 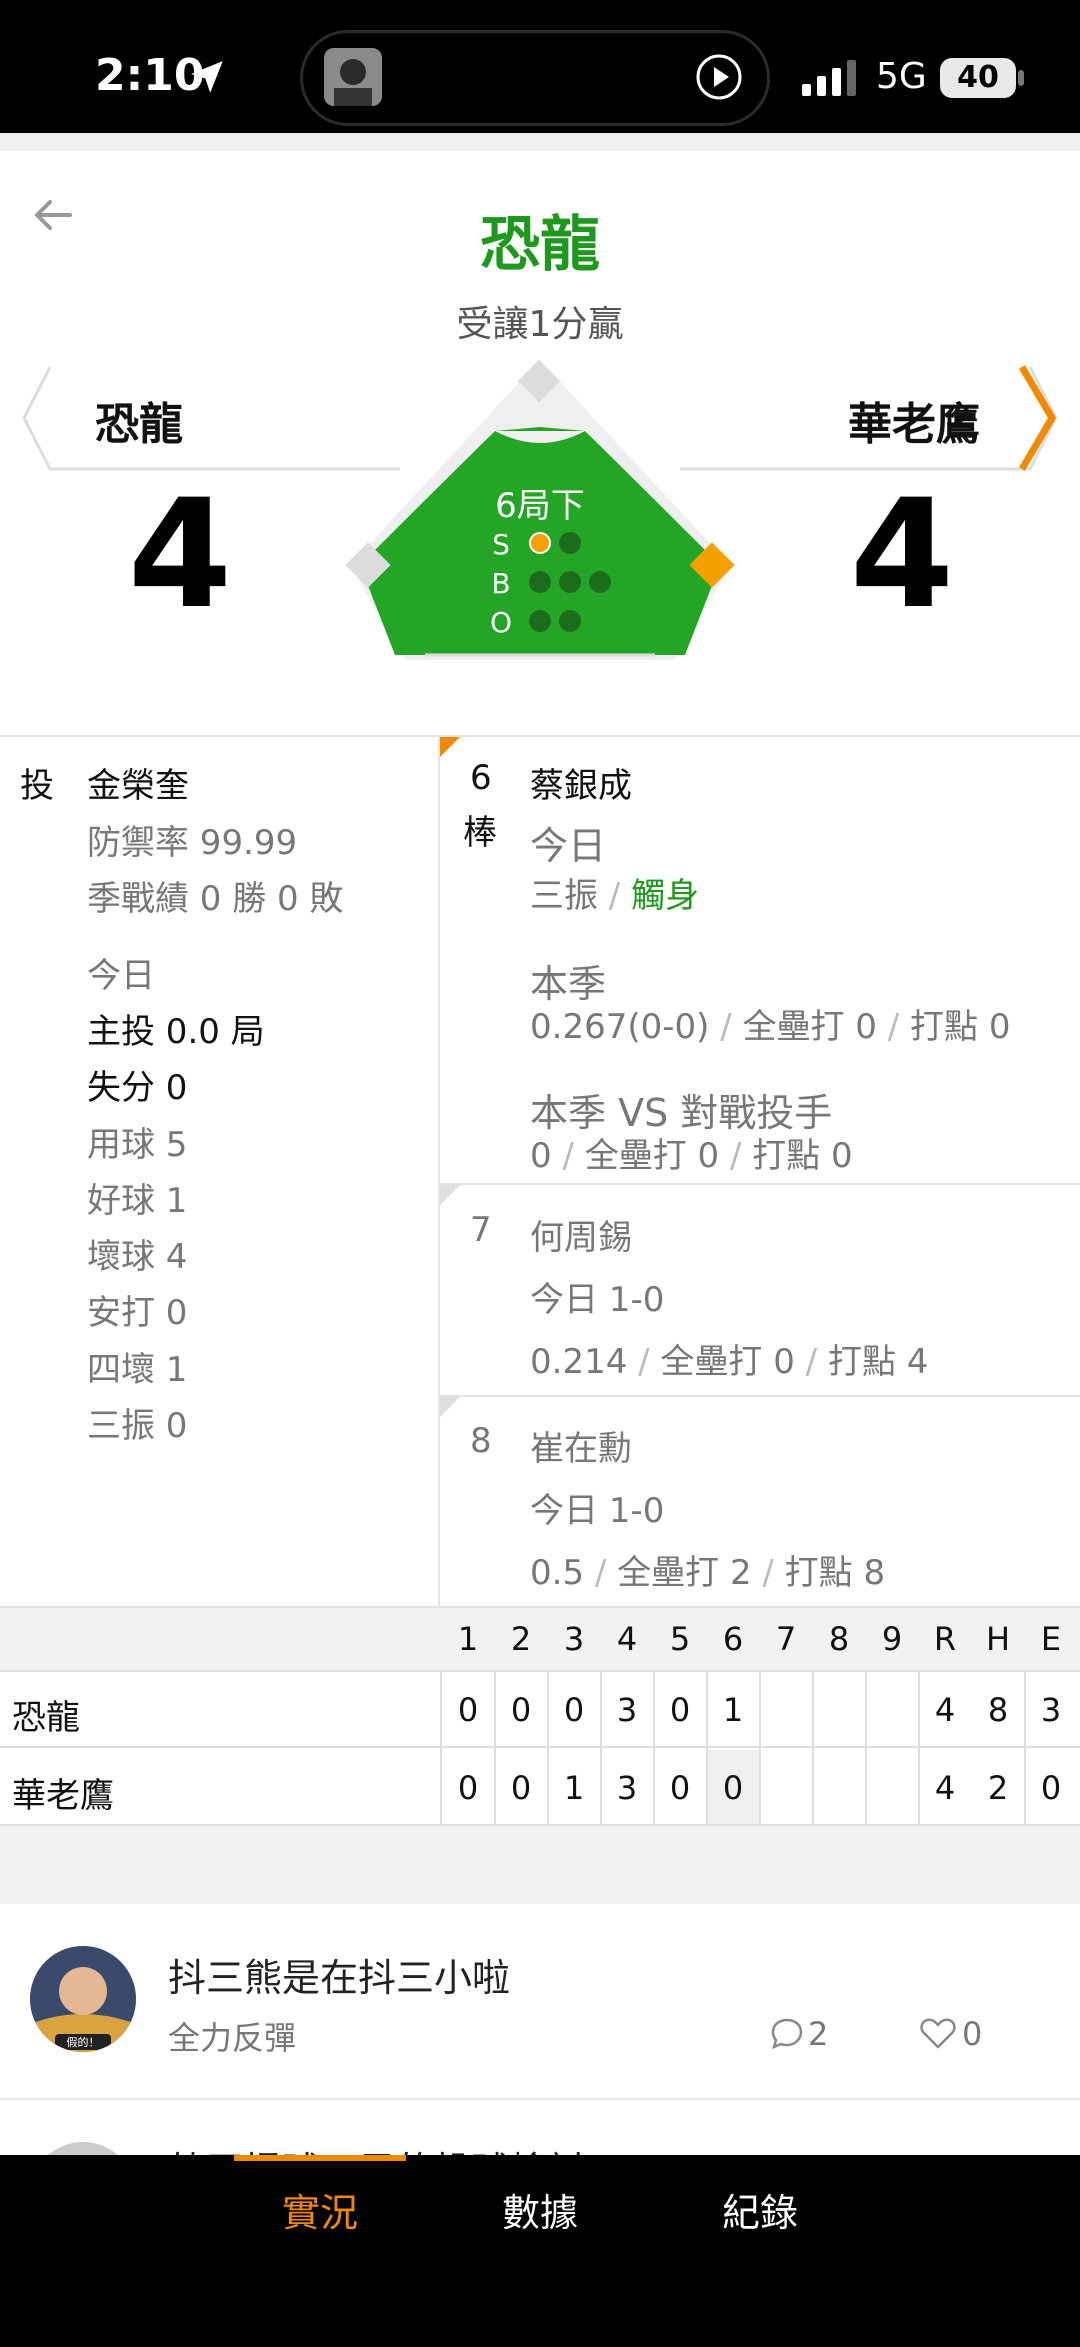 I want to click on page-subtitle: 受讓1分贏, so click(x=540, y=324).